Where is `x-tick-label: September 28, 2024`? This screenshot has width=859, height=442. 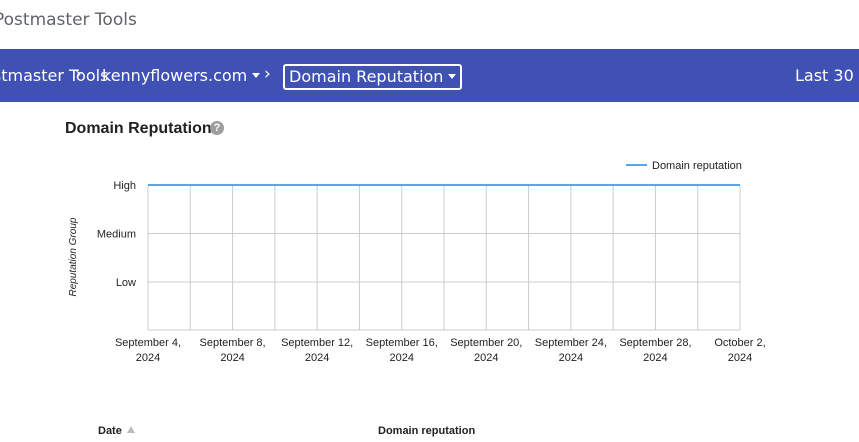
x-tick-label: September 28, 2024 is located at coordinates (655, 350).